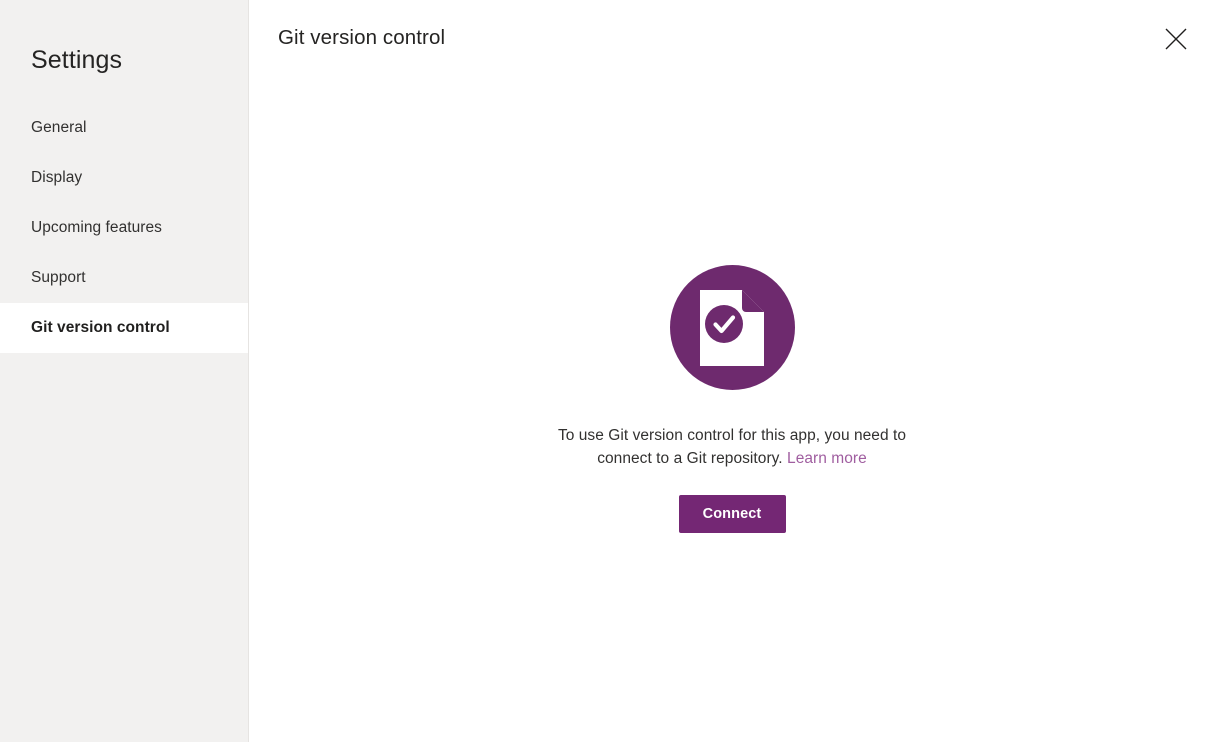 This screenshot has height=742, width=1215. What do you see at coordinates (96, 227) in the screenshot?
I see `sidebar-item-label: Upcoming features` at bounding box center [96, 227].